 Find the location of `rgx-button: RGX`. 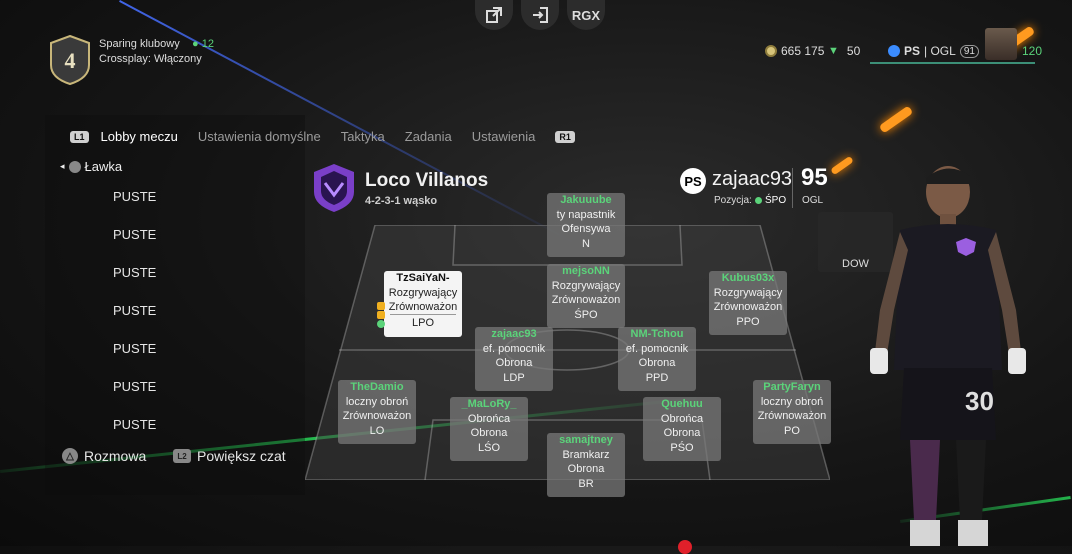

rgx-button: RGX is located at coordinates (586, 15).